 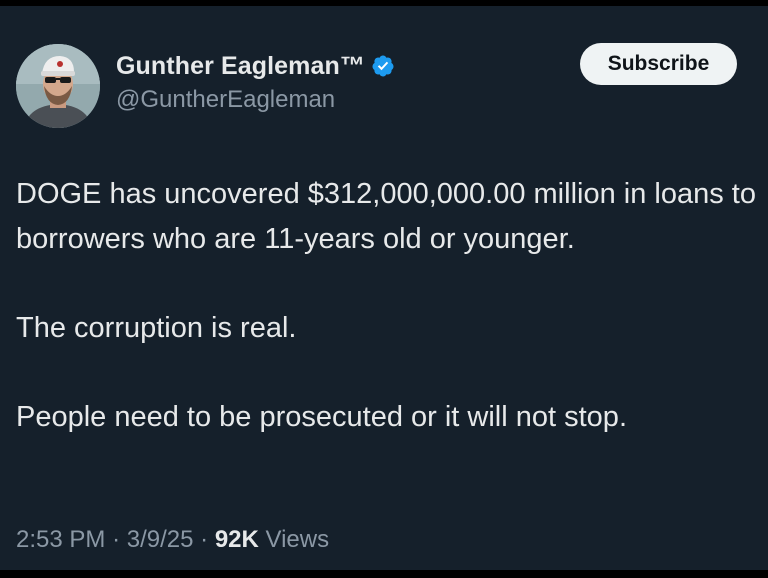 What do you see at coordinates (236, 539) in the screenshot?
I see `views-count: 92K` at bounding box center [236, 539].